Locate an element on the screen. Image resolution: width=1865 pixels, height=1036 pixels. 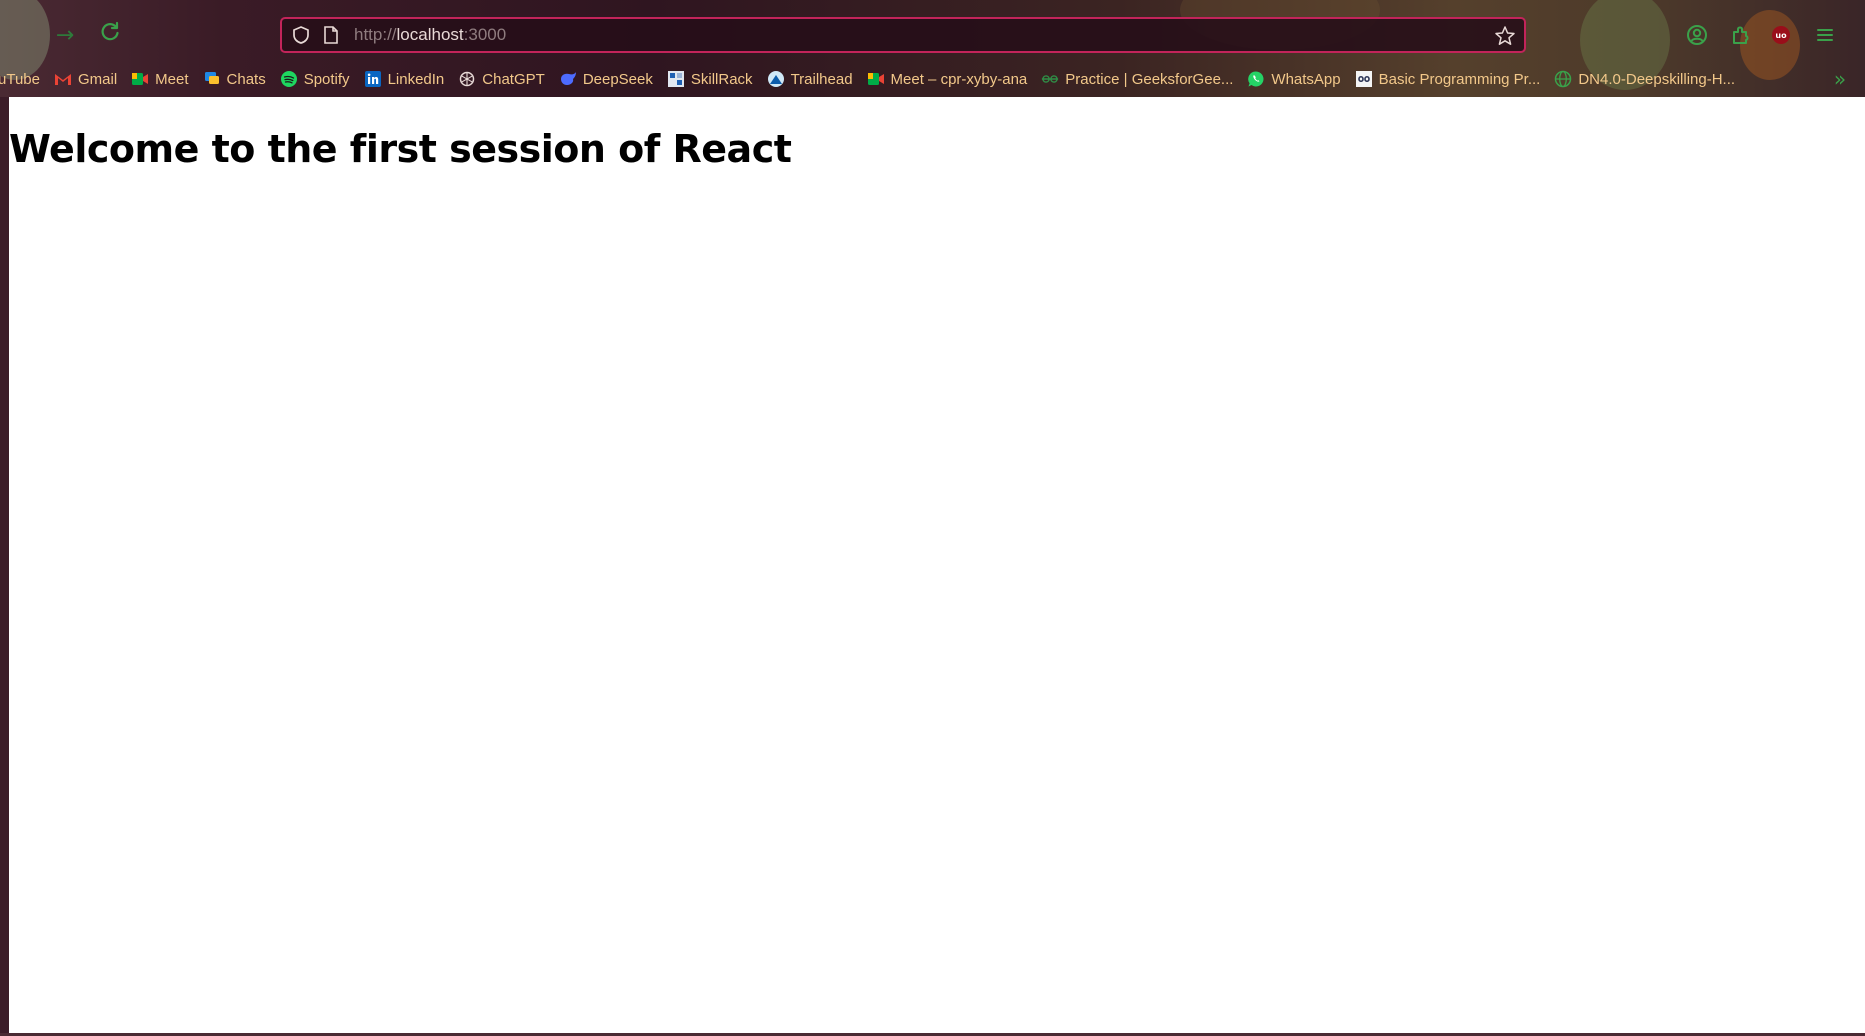
url-host: localhost is located at coordinates (430, 34).